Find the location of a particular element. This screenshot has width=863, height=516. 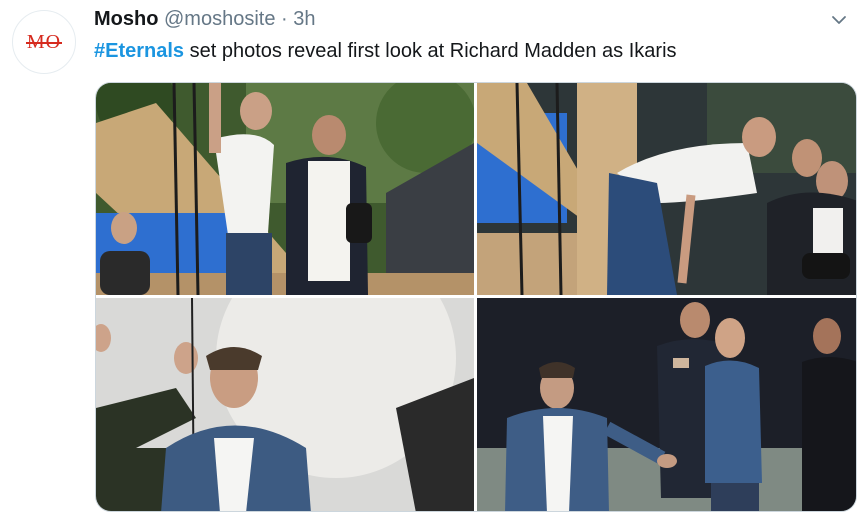

tweet-header: Mosho @moshosite · 3h is located at coordinates (205, 19).